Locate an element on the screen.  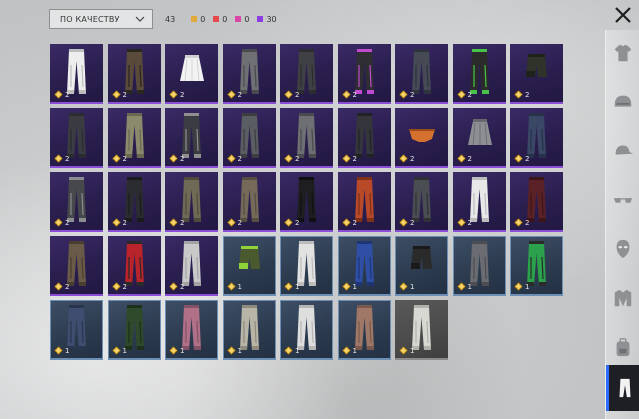
close-button is located at coordinates (623, 15).